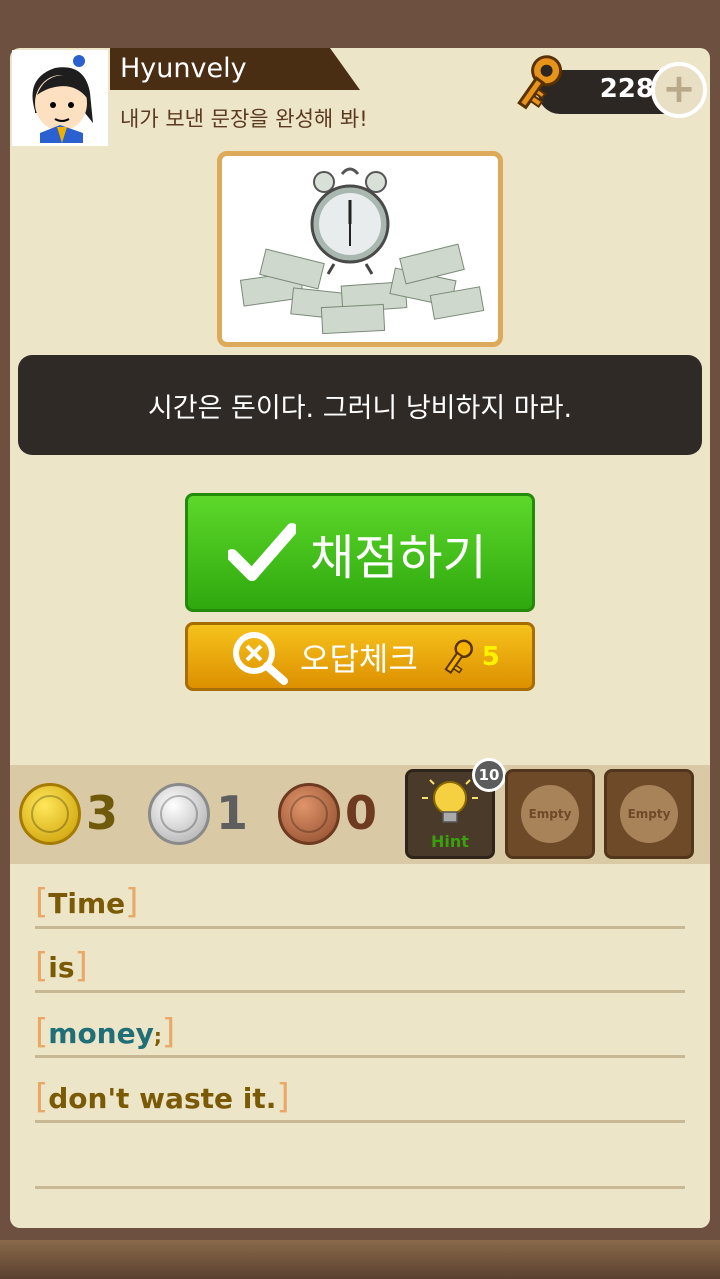 The image size is (720, 1279). Describe the element at coordinates (105, 1032) in the screenshot. I see `answer-word-3: [money;]` at that location.